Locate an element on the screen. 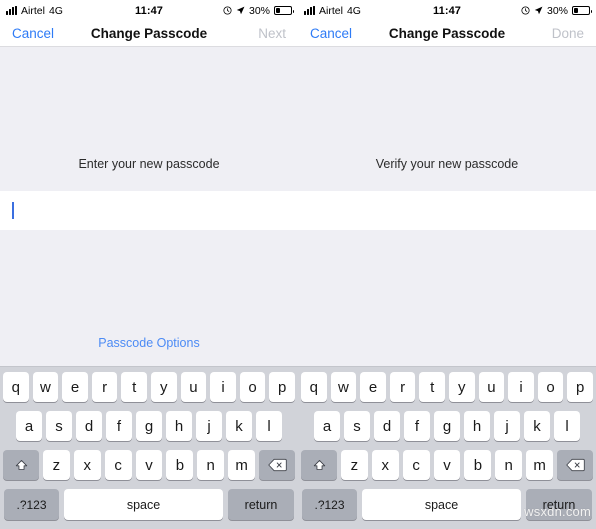  prompt-field-gap is located at coordinates (447, 184).